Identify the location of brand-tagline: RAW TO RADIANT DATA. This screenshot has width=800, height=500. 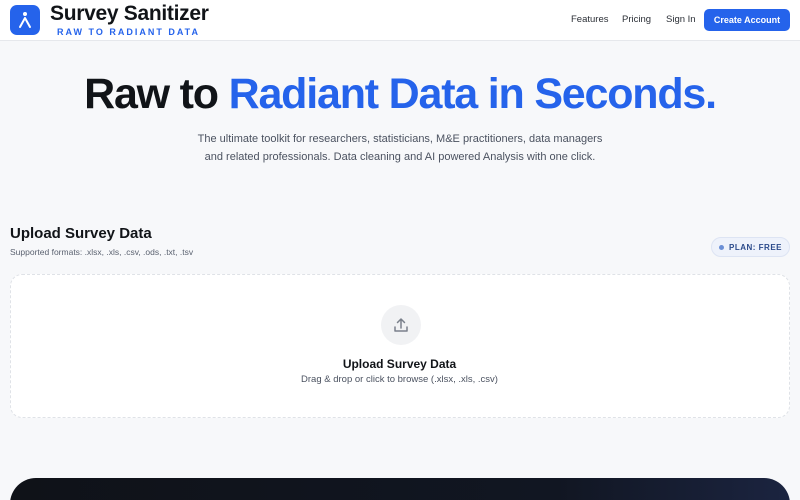
(128, 32).